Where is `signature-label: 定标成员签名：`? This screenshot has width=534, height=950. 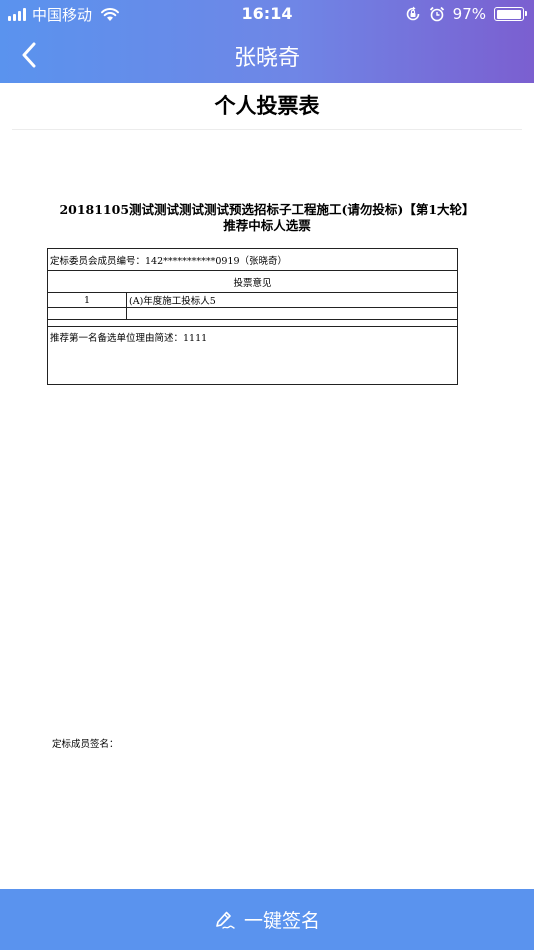 signature-label: 定标成员签名： is located at coordinates (85, 744).